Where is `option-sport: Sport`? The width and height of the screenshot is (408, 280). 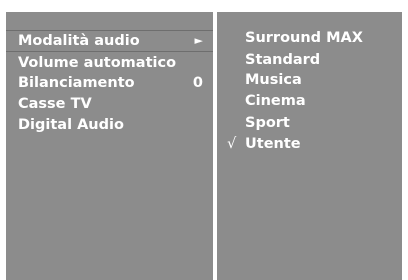 option-sport: Sport is located at coordinates (309, 123).